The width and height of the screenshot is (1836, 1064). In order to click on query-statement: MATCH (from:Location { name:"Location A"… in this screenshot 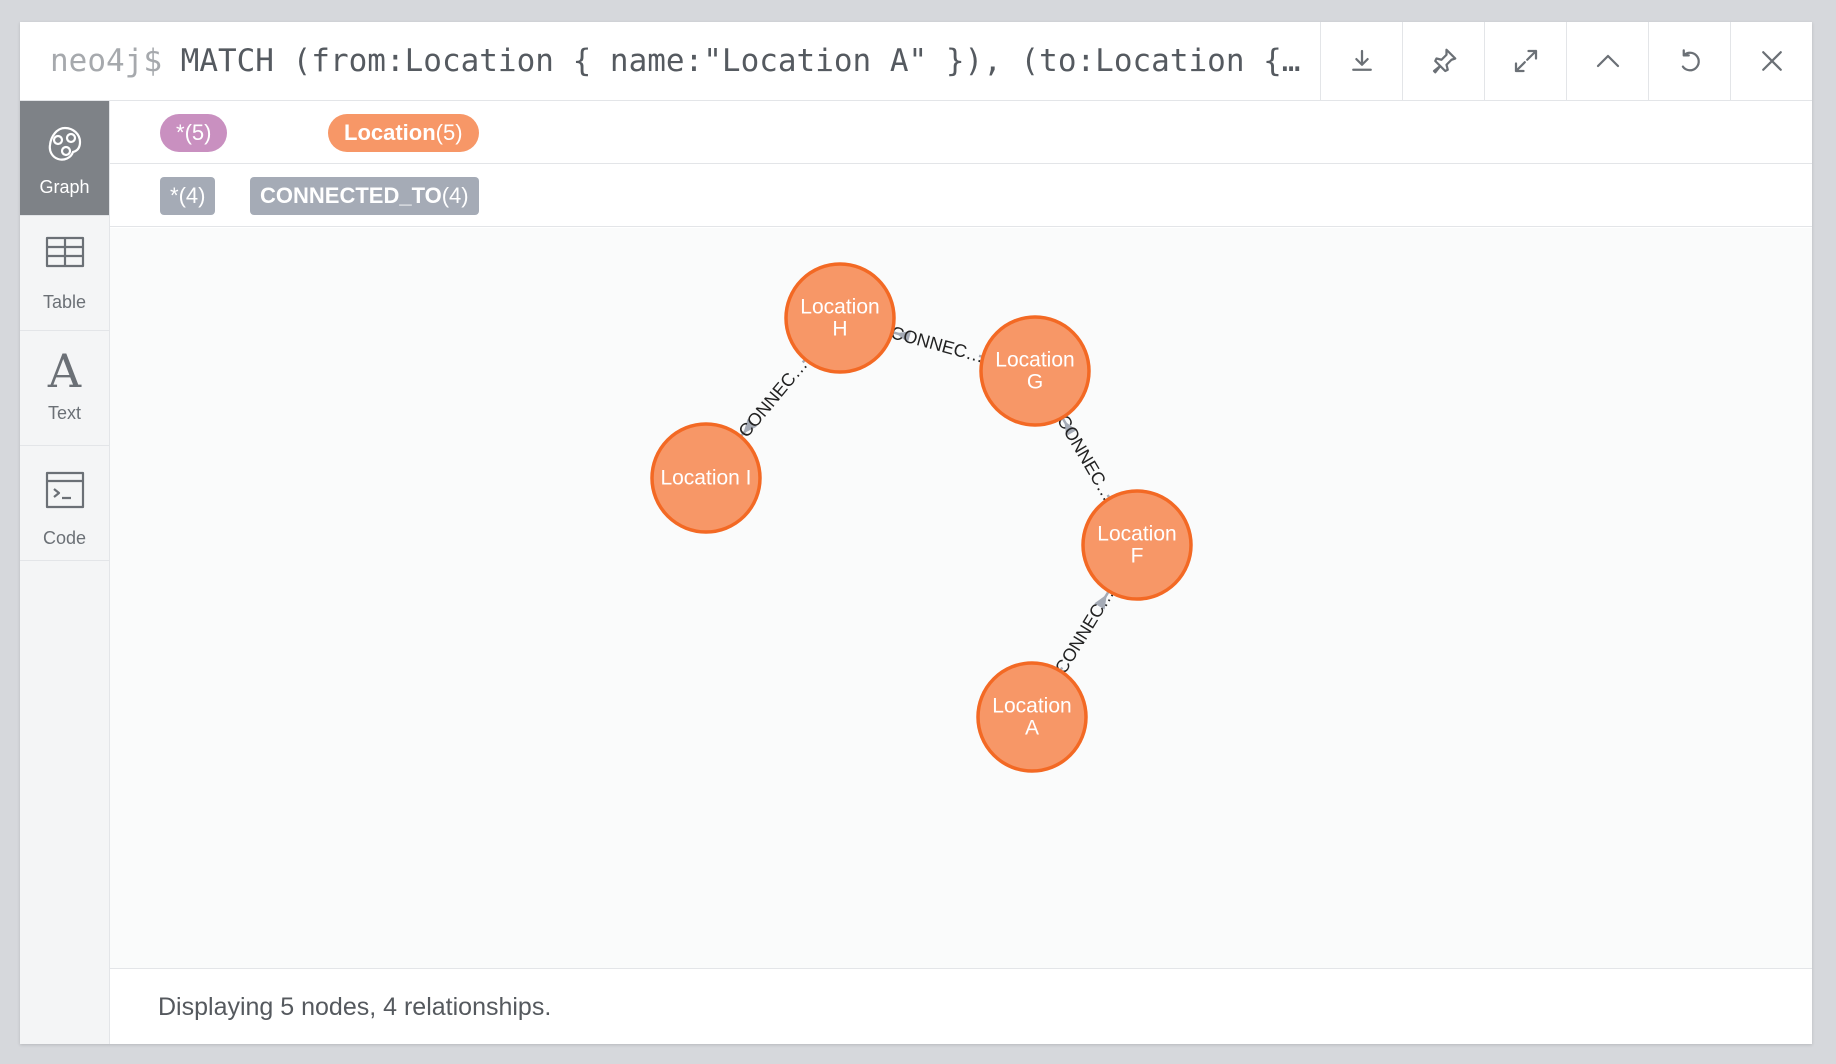, I will do `click(740, 61)`.